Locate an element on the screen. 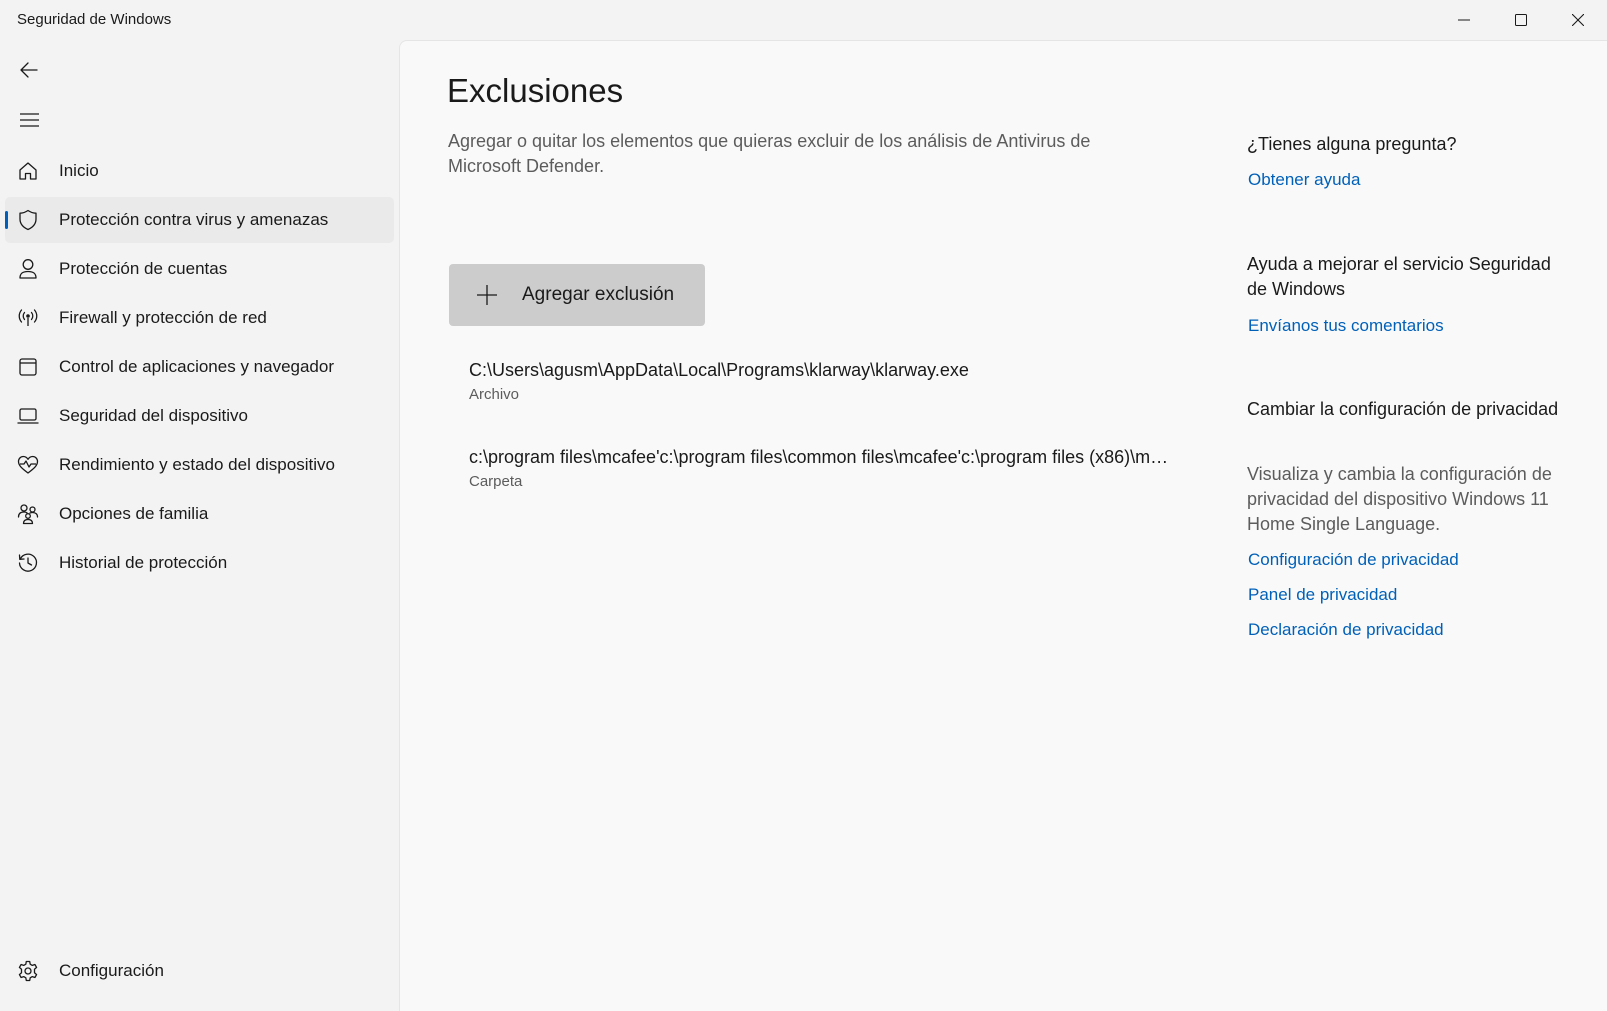 Image resolution: width=1607 pixels, height=1011 pixels. sidebar-item-account-protection: Protección de cuentas is located at coordinates (199, 269).